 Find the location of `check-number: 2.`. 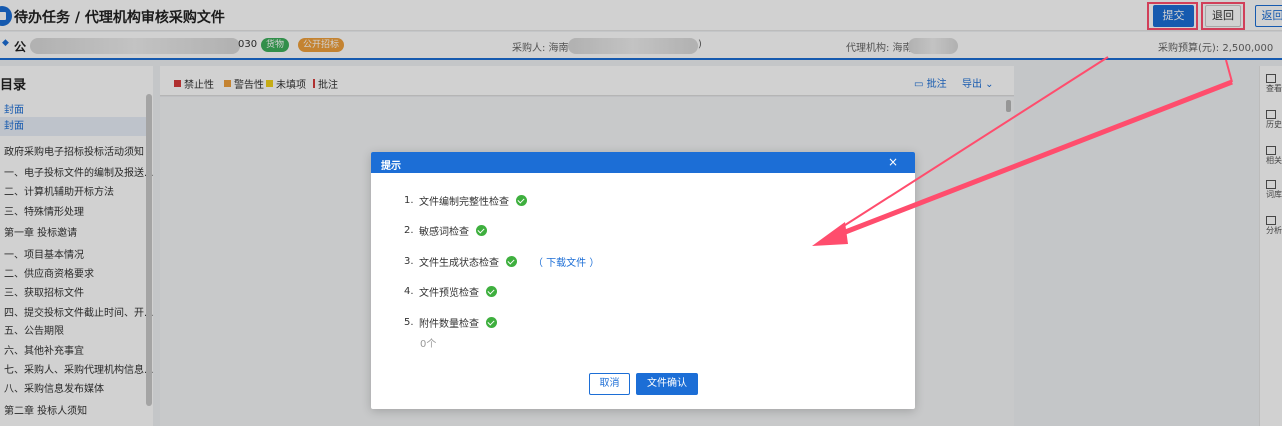

check-number: 2. is located at coordinates (409, 230).